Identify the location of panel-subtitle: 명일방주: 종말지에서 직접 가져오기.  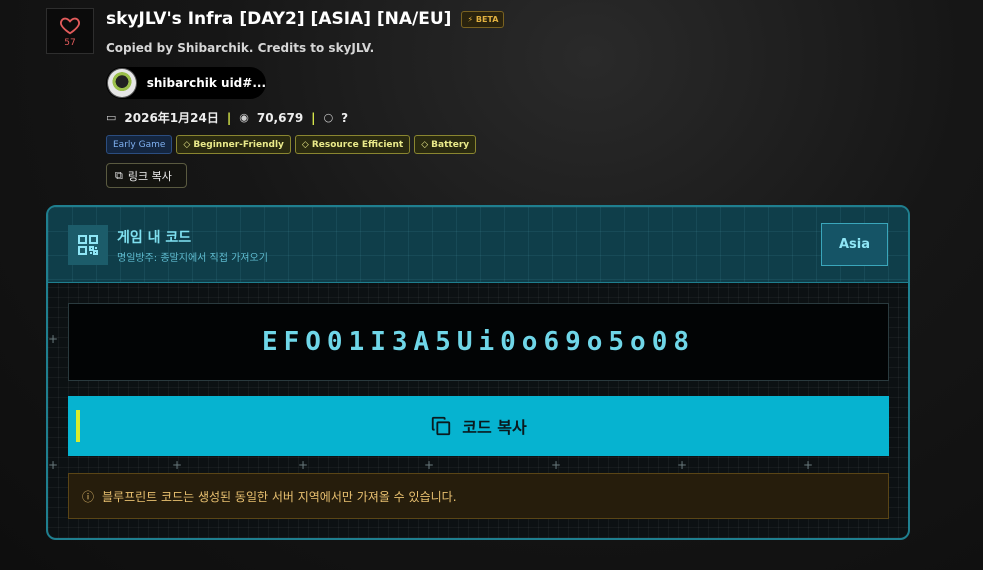
(192, 258).